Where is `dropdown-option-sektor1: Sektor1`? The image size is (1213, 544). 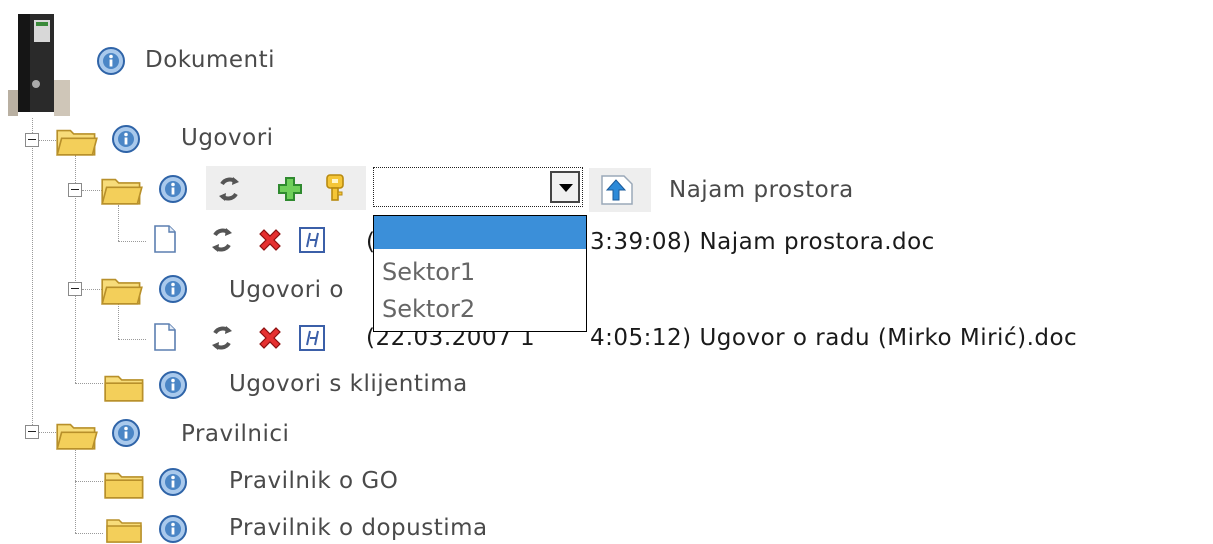 dropdown-option-sektor1: Sektor1 is located at coordinates (480, 272).